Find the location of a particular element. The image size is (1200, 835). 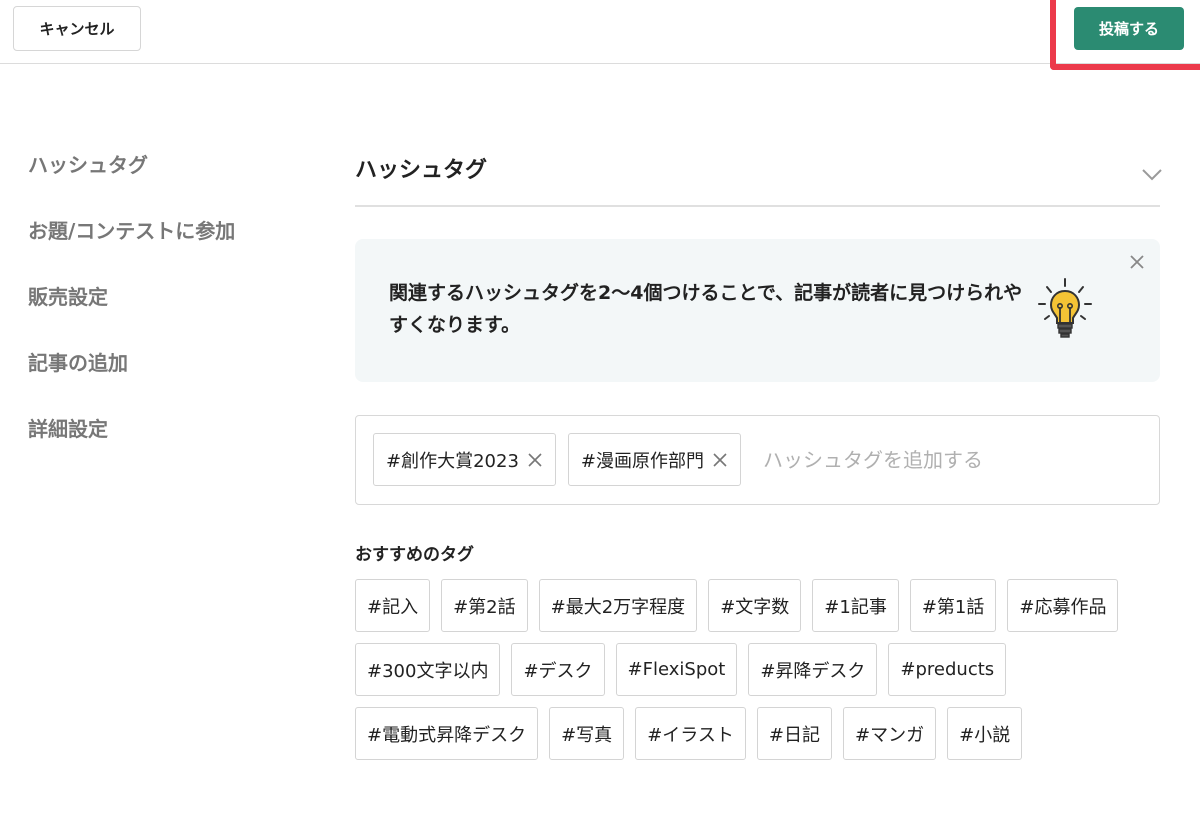

recommended-tag: #小説 is located at coordinates (985, 733).